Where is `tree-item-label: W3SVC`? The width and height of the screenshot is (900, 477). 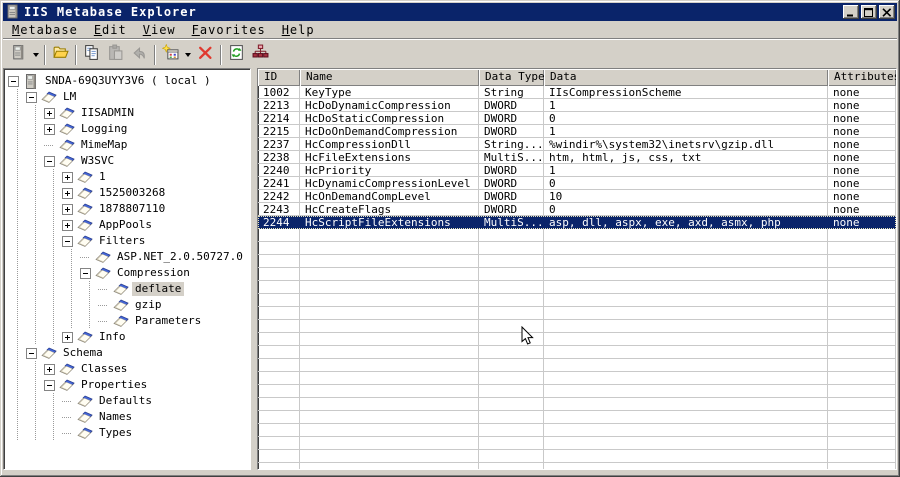
tree-item-label: W3SVC is located at coordinates (97, 161).